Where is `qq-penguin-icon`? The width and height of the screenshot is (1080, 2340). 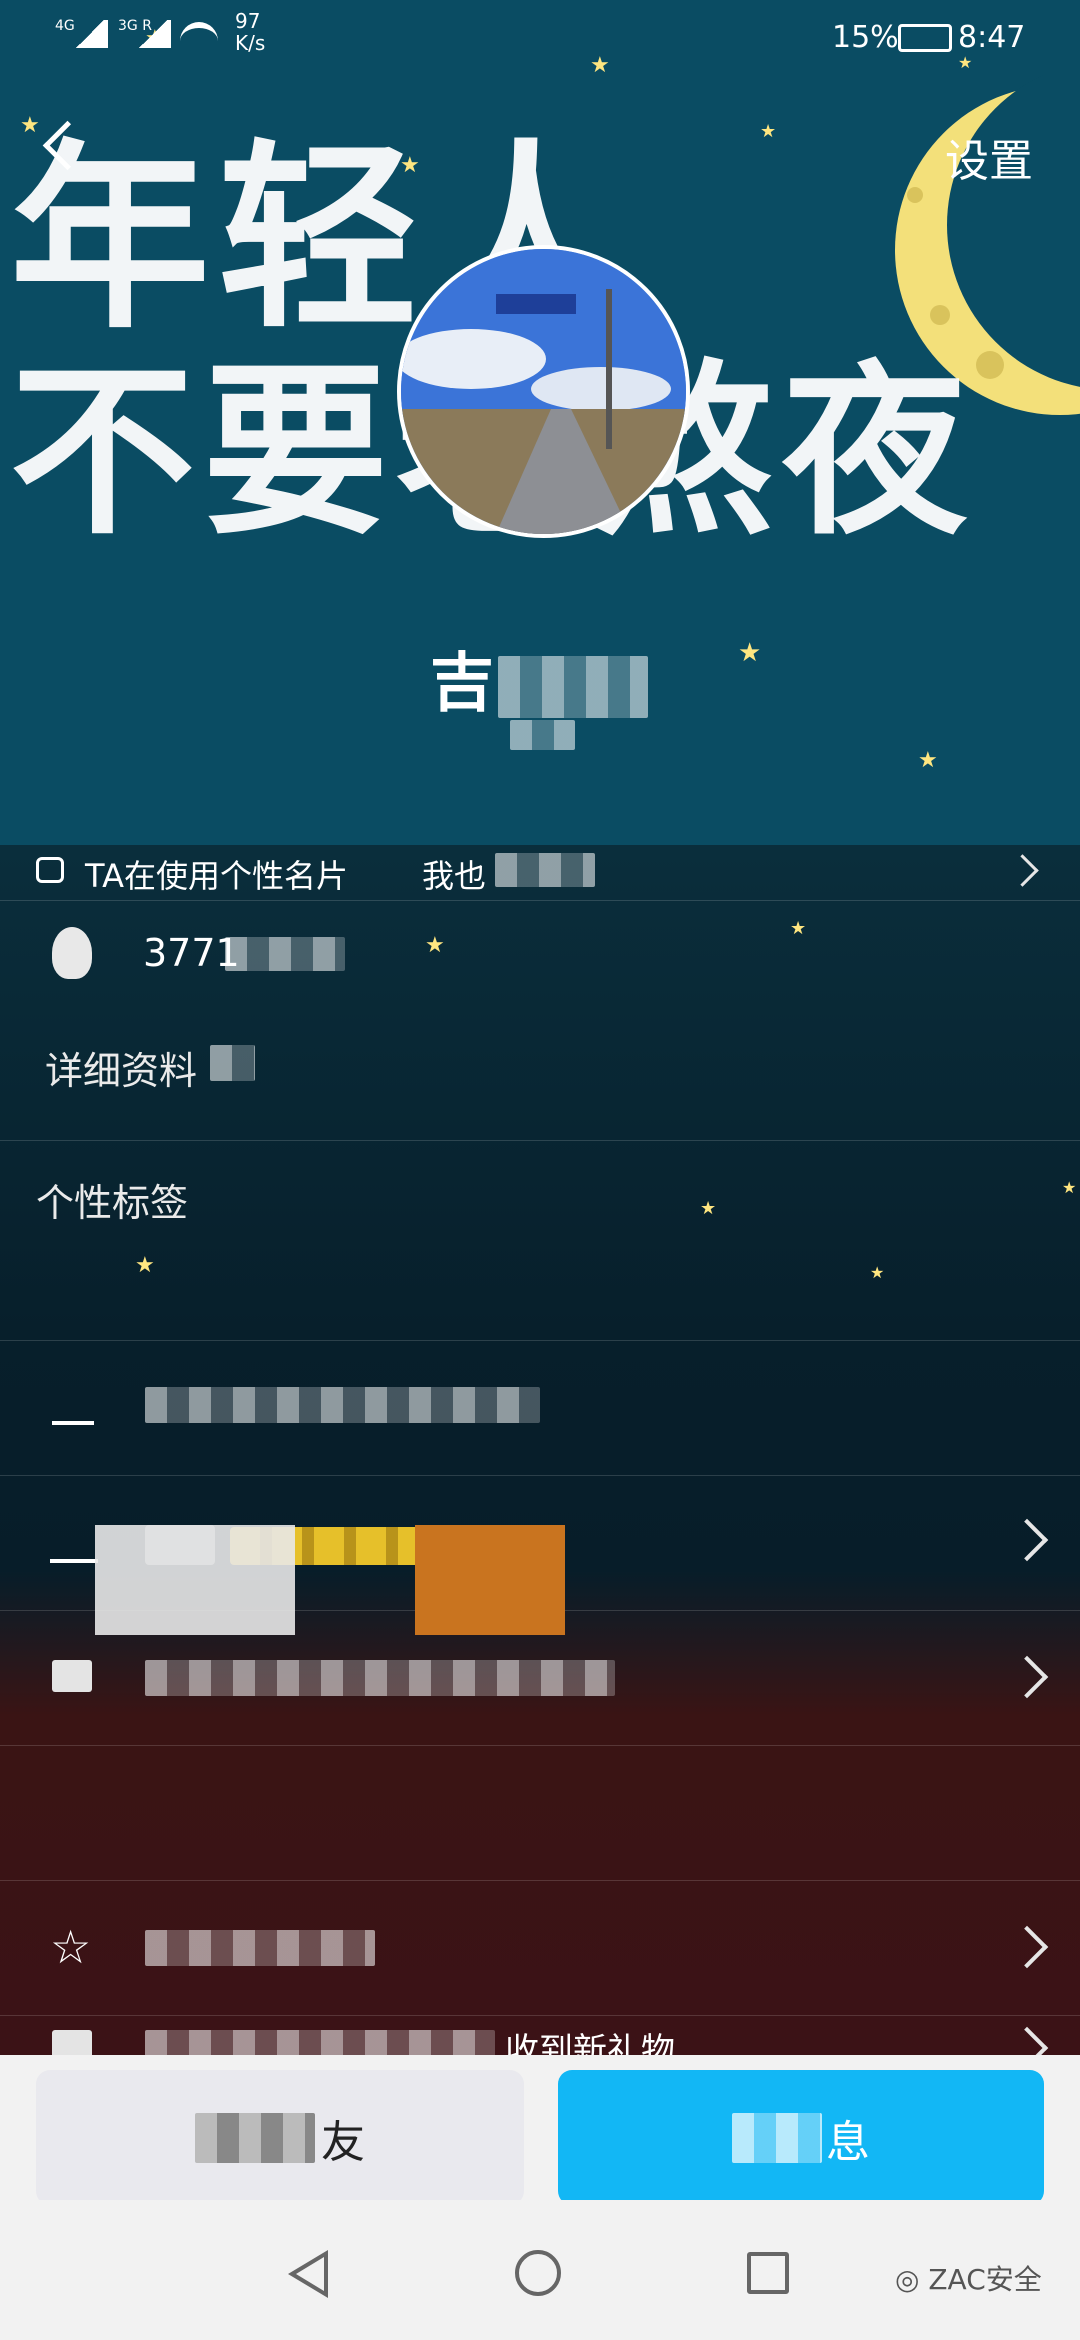
qq-penguin-icon is located at coordinates (72, 953).